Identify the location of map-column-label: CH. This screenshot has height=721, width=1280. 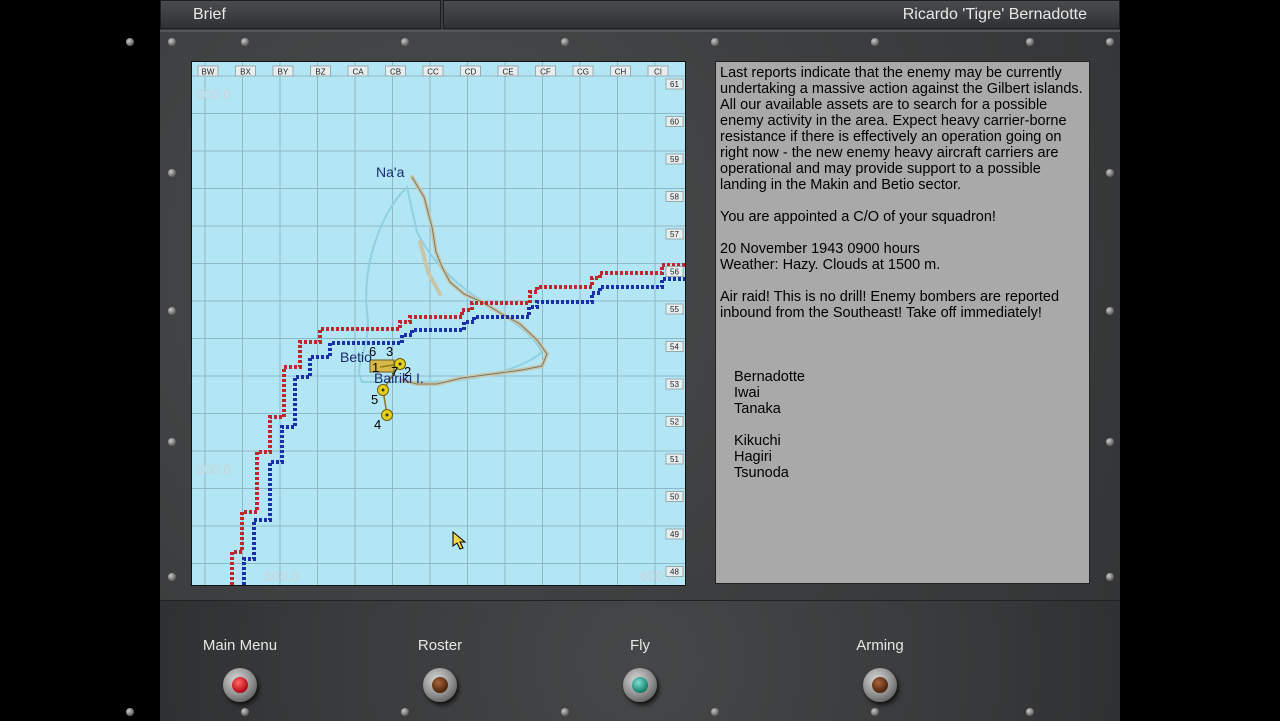
(621, 72).